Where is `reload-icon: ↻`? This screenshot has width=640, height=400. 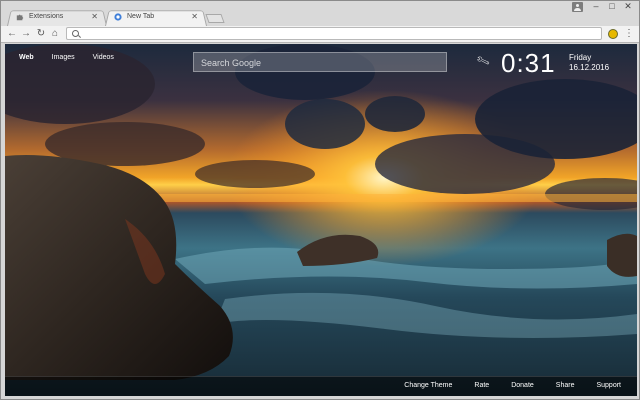
reload-icon: ↻ is located at coordinates (41, 33).